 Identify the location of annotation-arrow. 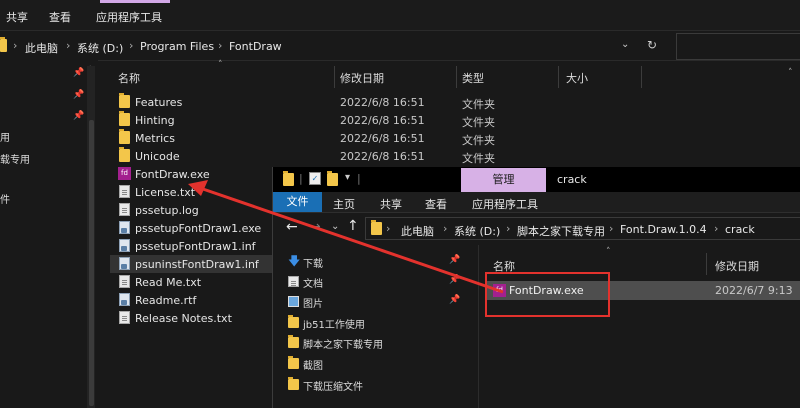
(346, 237).